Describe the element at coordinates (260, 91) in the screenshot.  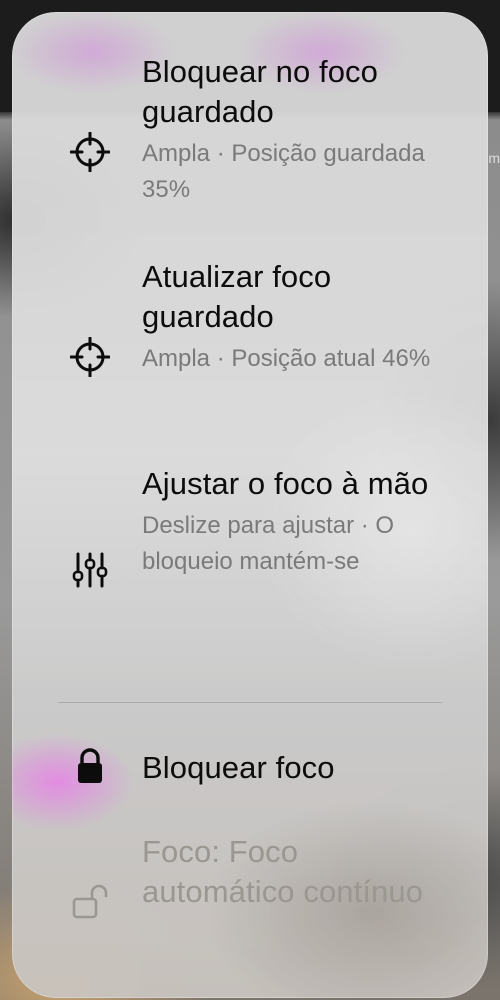
I see `item-title: Bloquear no foco guardado` at that location.